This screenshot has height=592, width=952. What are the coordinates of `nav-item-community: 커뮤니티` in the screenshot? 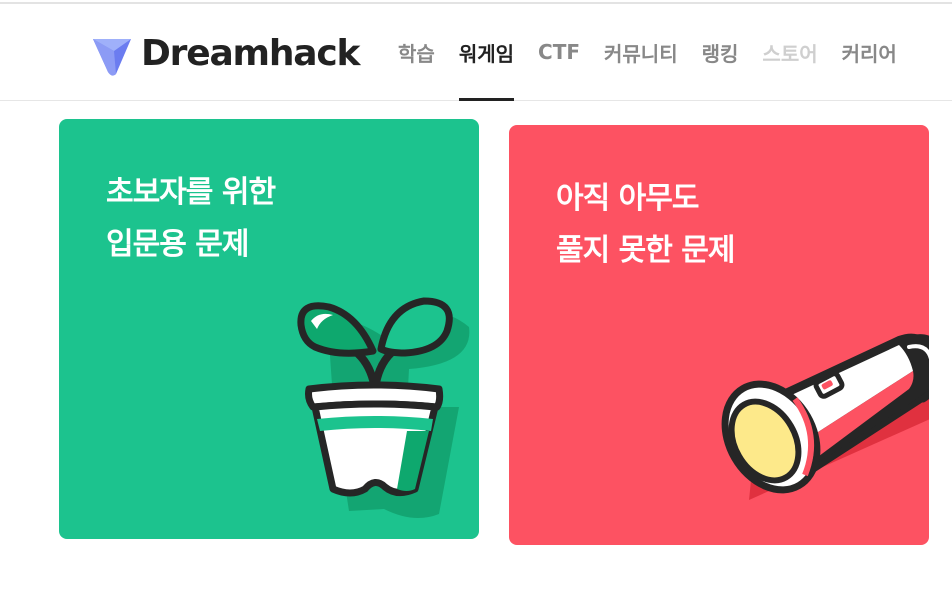 It's located at (641, 52).